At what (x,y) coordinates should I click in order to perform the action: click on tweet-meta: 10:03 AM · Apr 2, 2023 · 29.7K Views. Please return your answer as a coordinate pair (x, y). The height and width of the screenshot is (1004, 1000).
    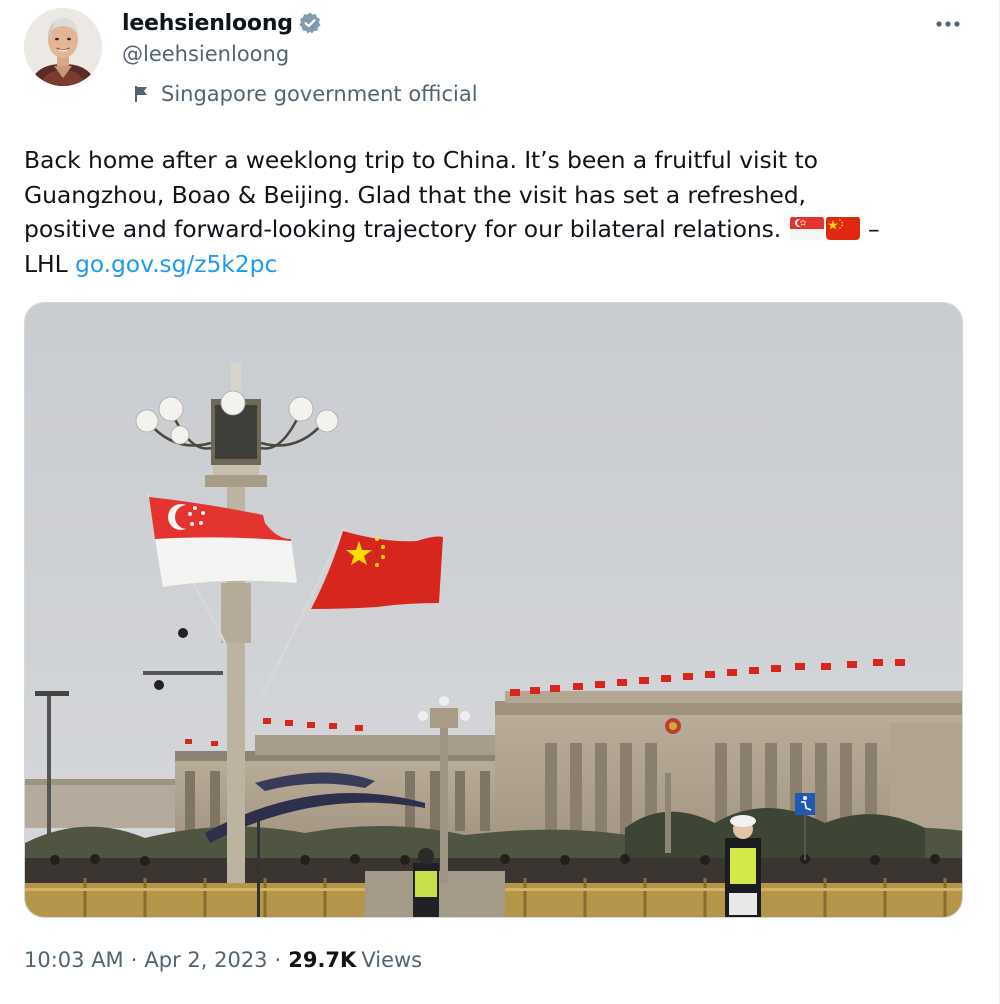
    Looking at the image, I should click on (223, 960).